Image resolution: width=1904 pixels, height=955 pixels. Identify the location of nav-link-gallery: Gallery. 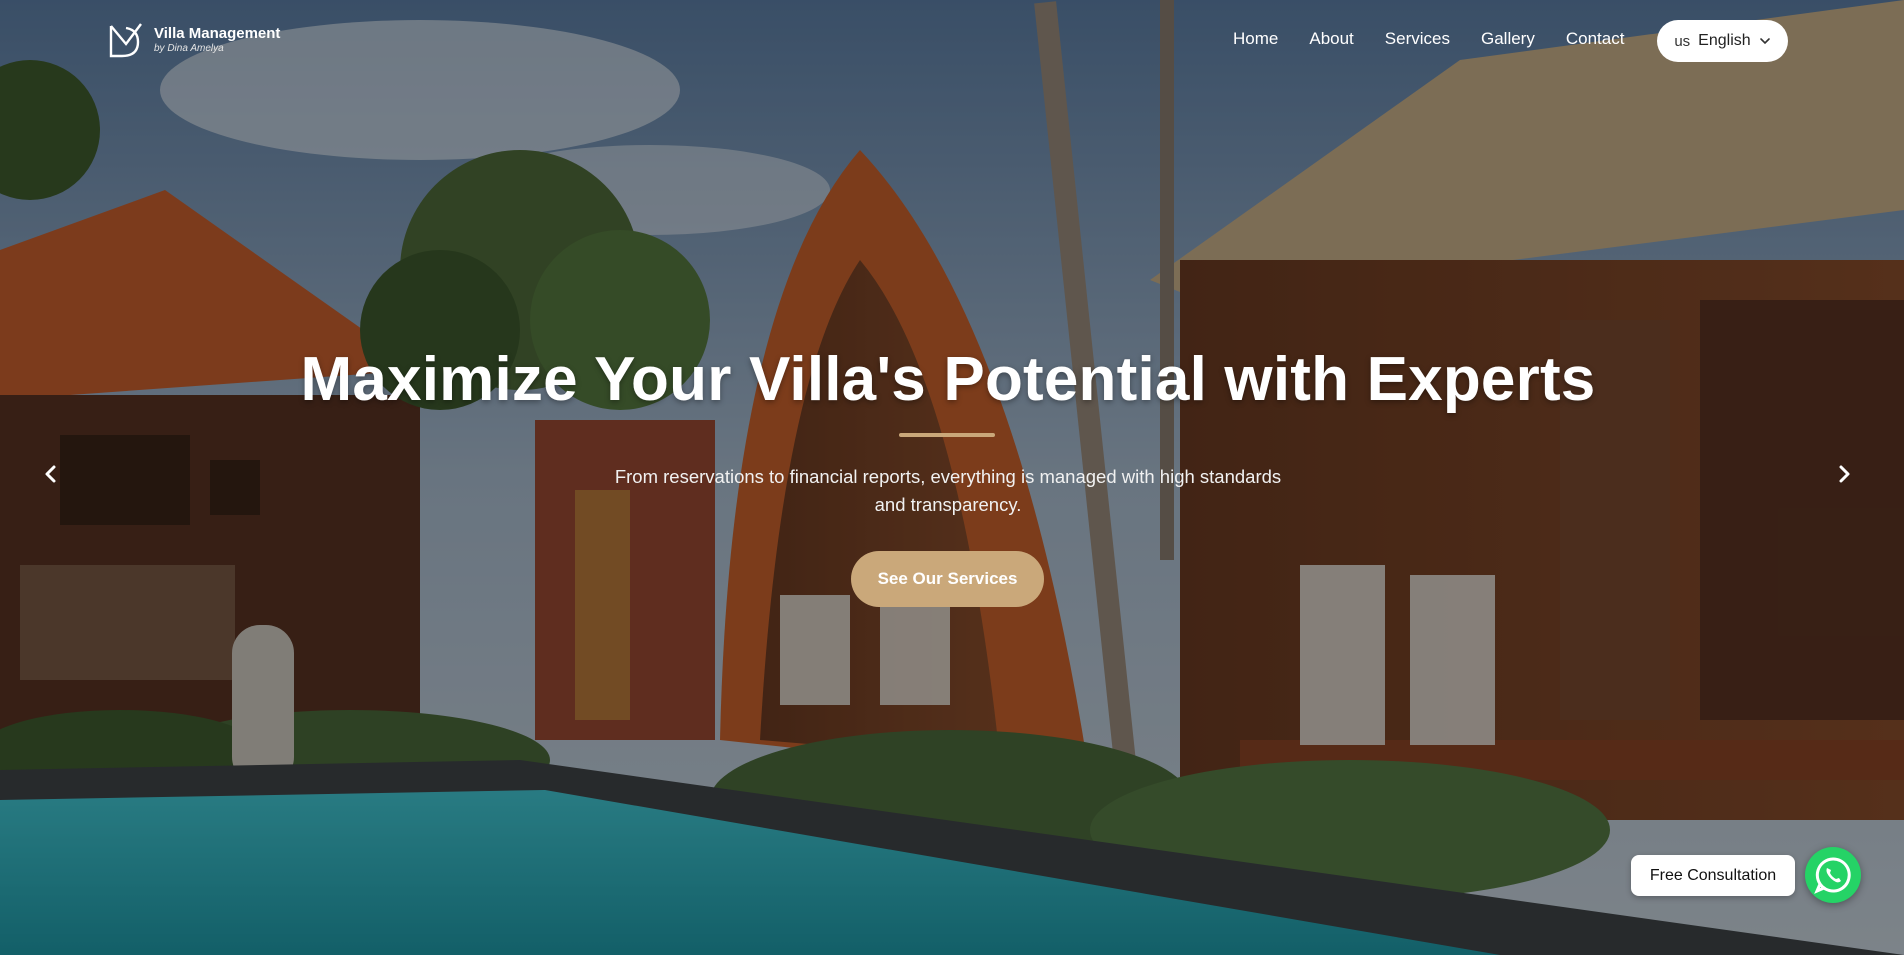
(1508, 39).